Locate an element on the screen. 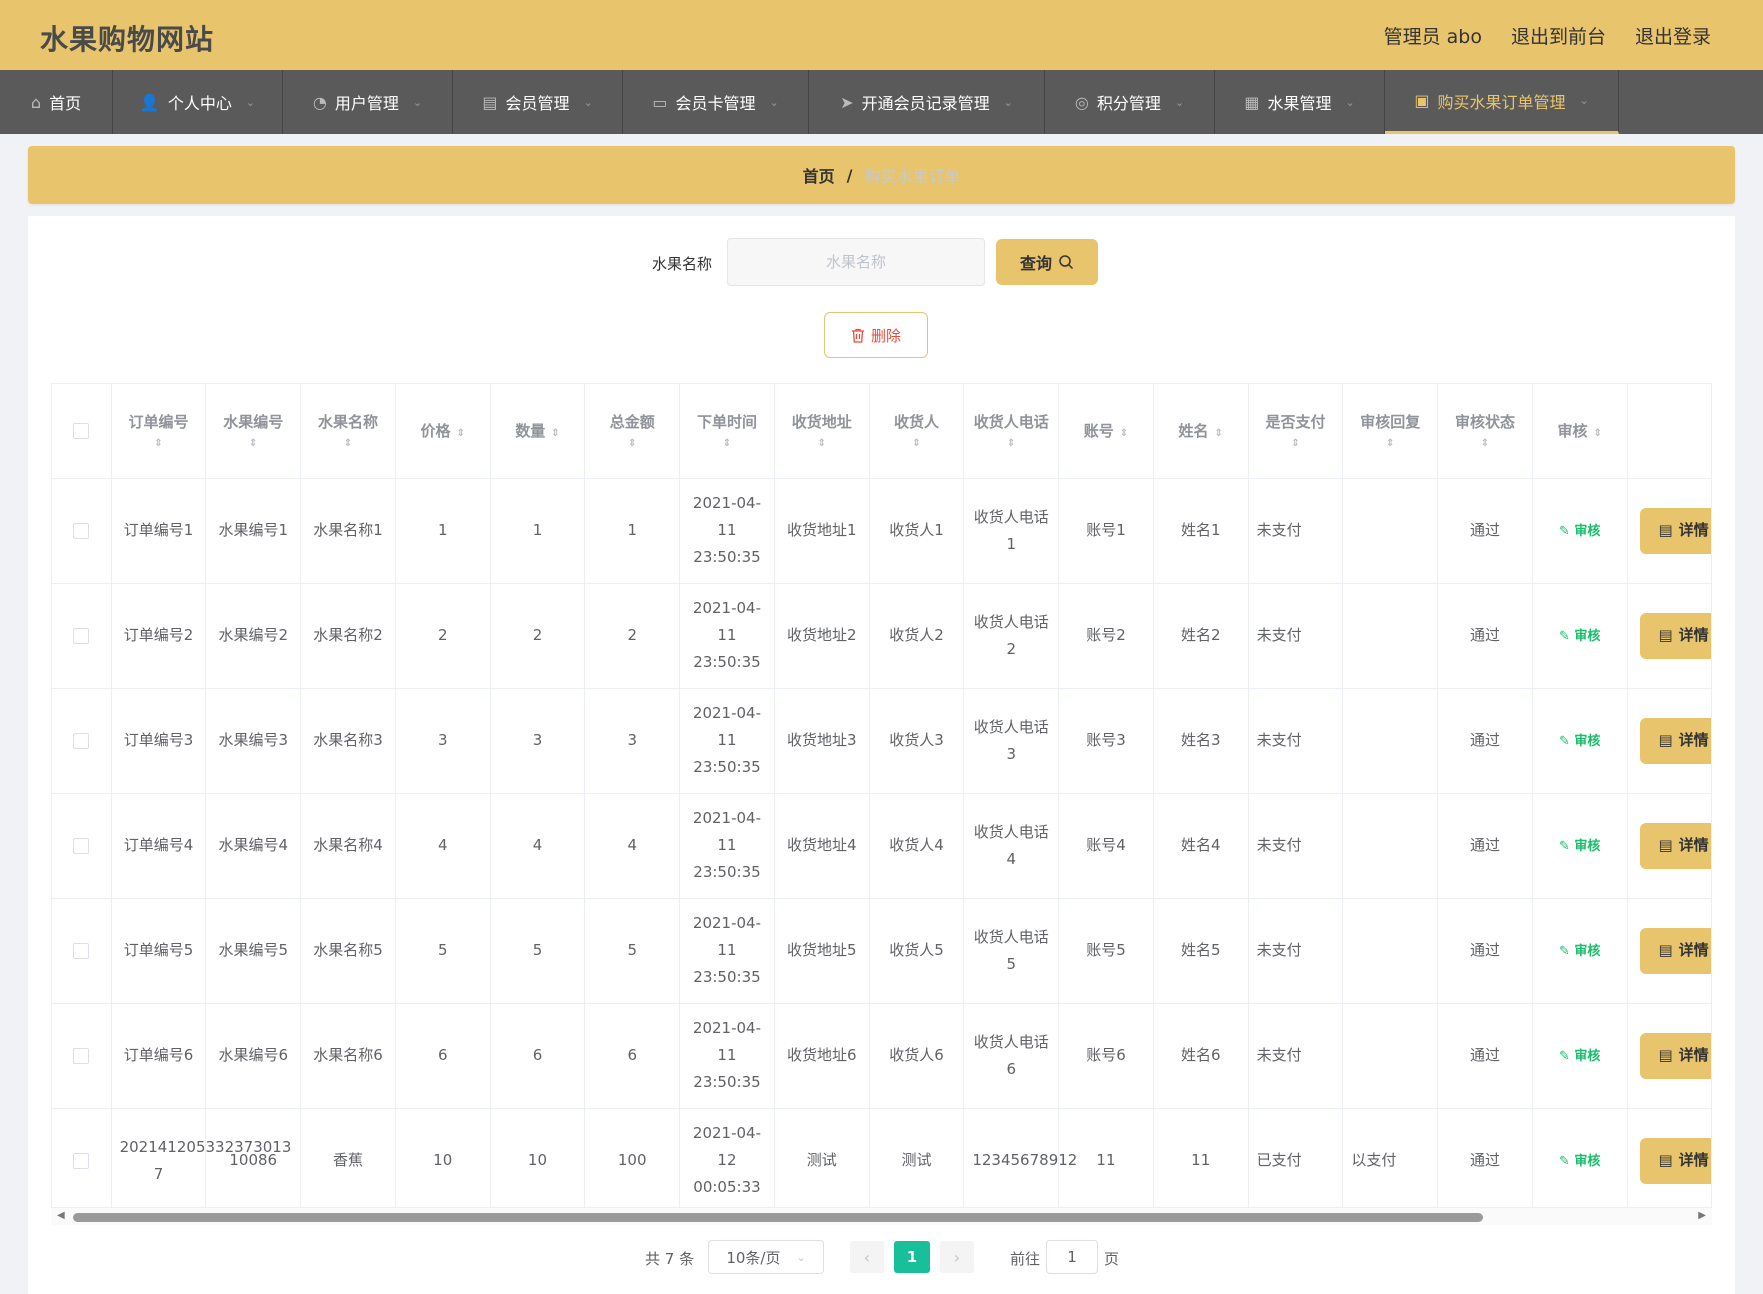  select-all-checkbox is located at coordinates (81, 431).